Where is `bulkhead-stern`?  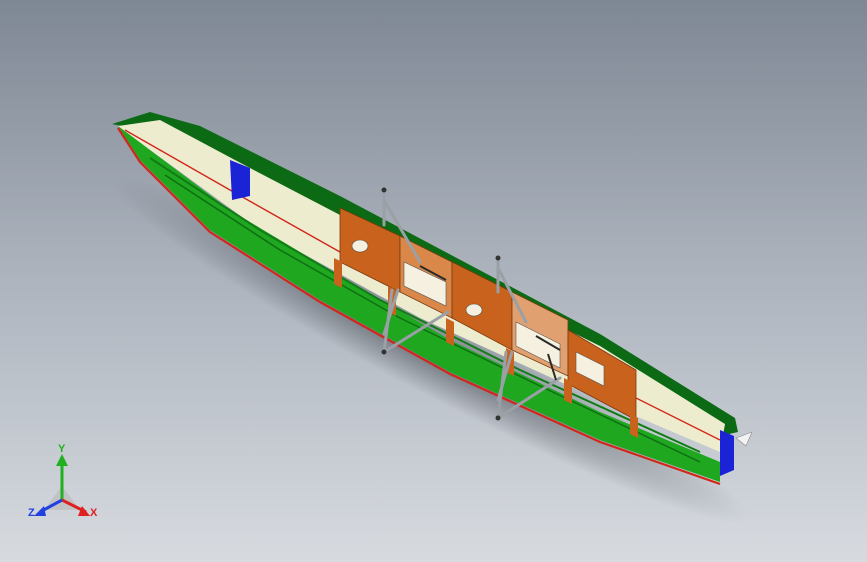
bulkhead-stern is located at coordinates (727, 453).